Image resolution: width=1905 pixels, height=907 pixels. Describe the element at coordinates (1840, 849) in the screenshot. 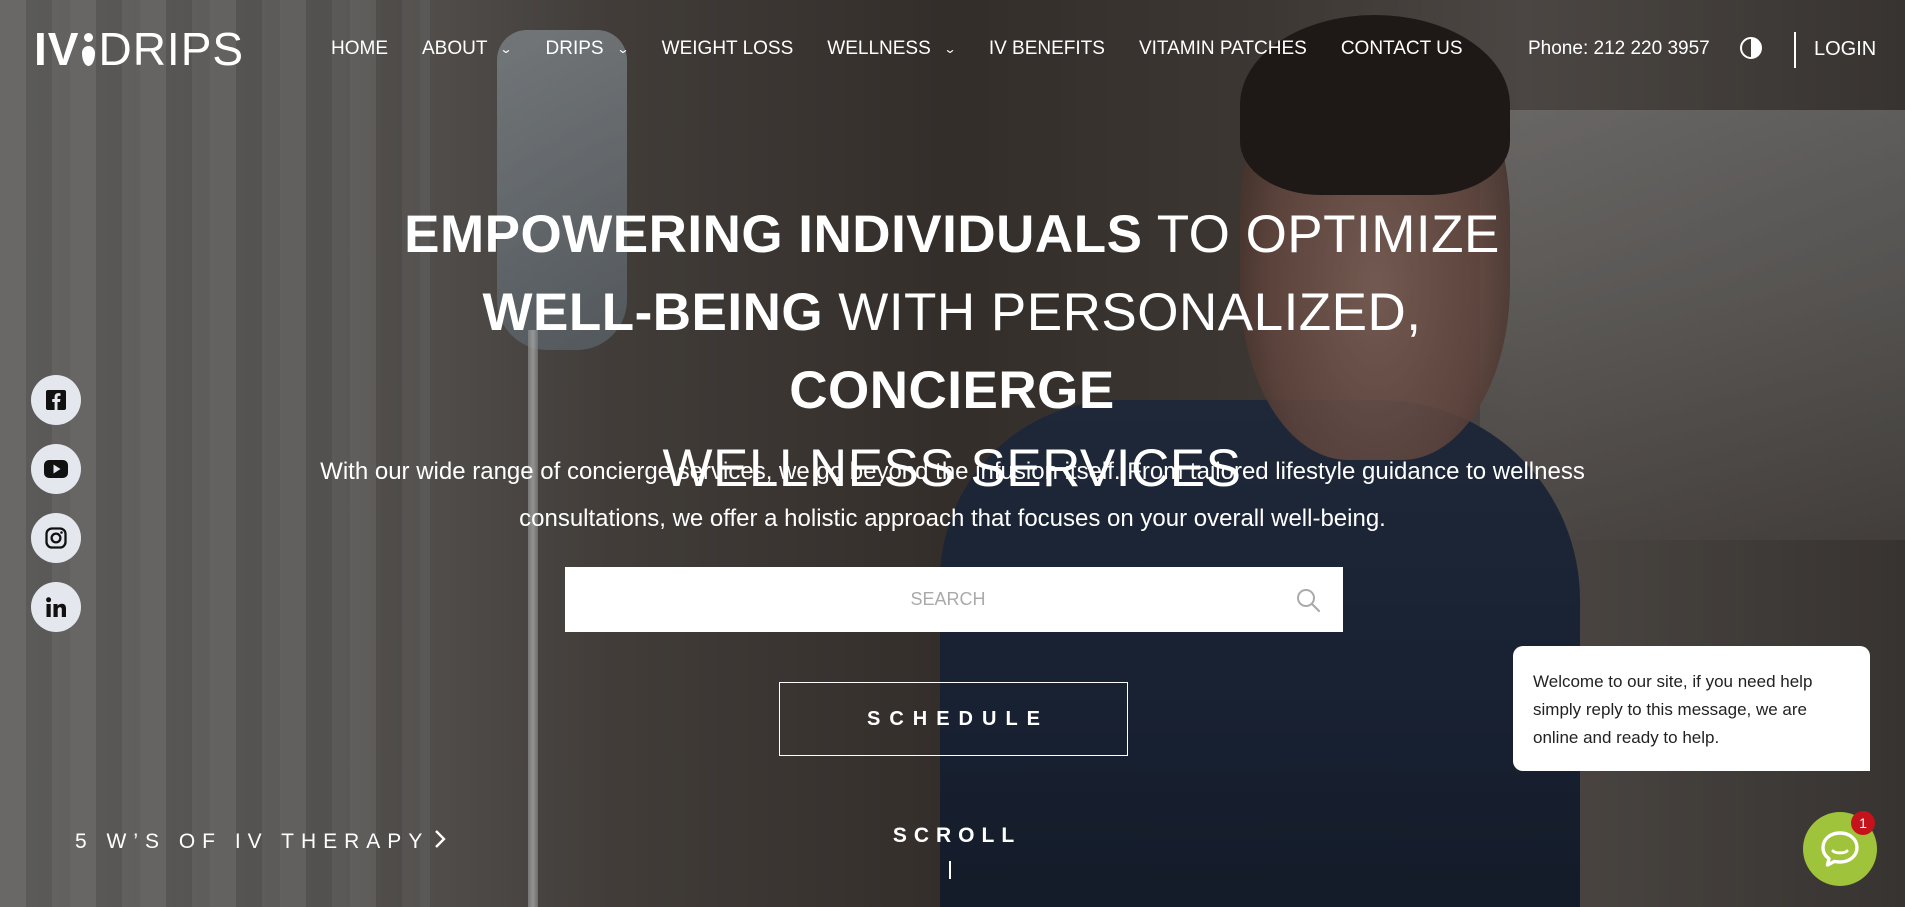

I see `chat-bubble-icon` at that location.